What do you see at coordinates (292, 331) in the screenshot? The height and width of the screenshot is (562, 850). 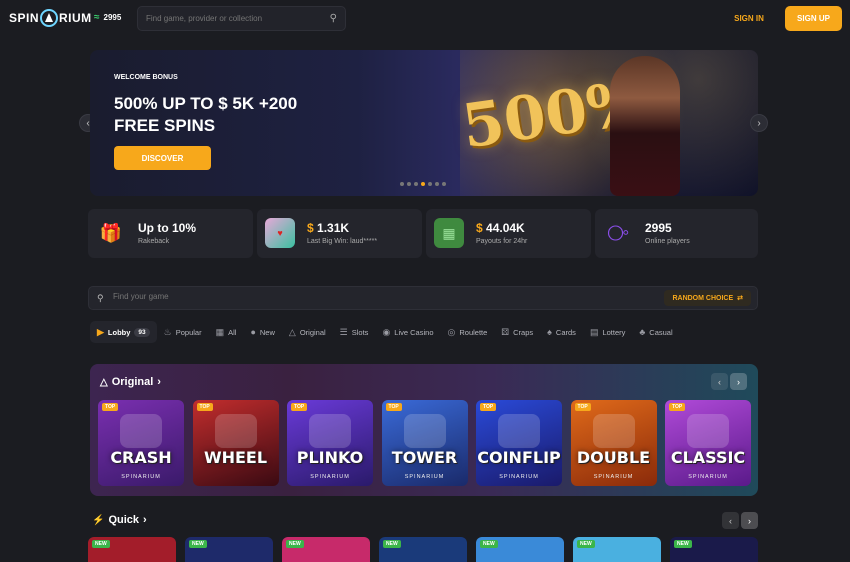 I see `original-icon: △` at bounding box center [292, 331].